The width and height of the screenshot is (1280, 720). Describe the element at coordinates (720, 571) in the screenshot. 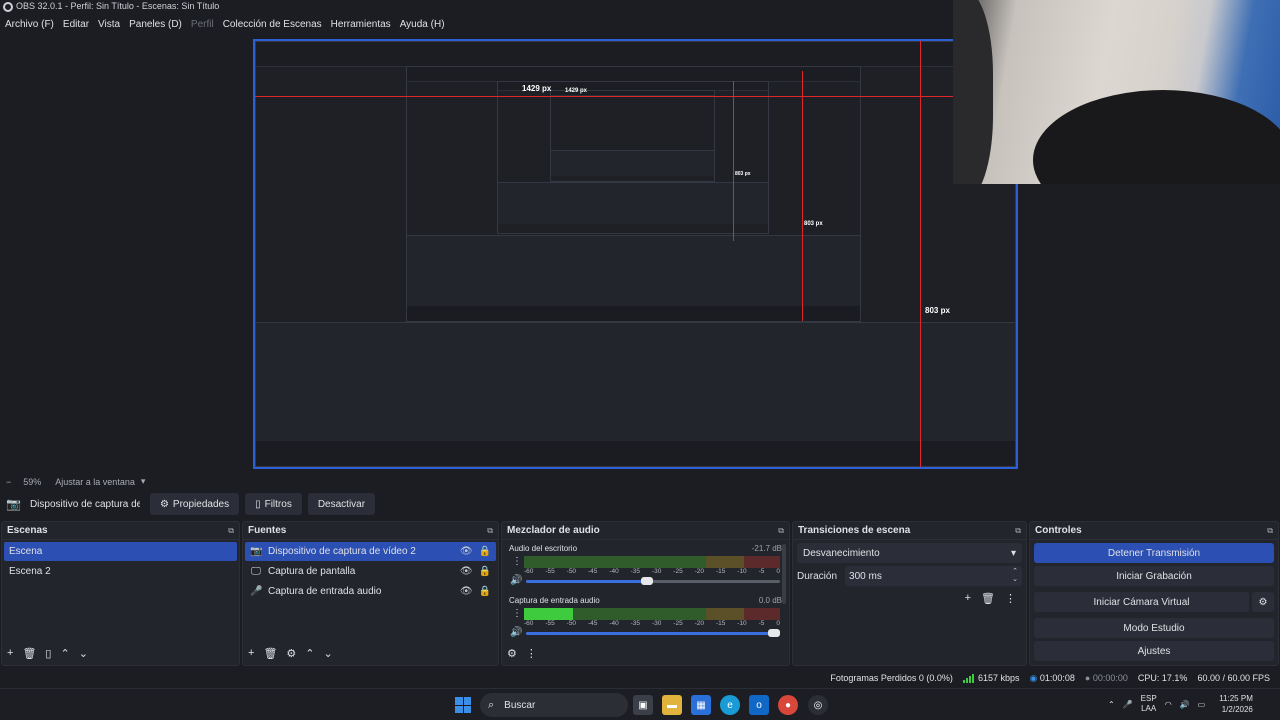

I see `meter-tick: -15` at that location.